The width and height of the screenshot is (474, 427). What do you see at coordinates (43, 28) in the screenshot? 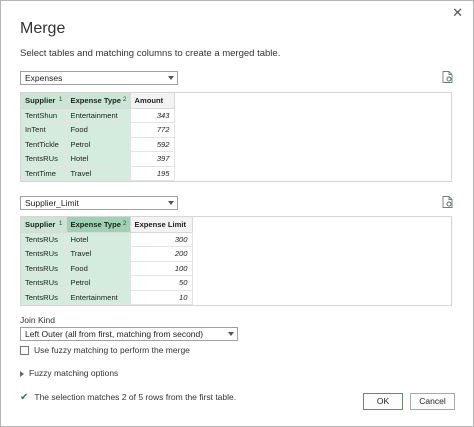
I see `dialog-title: Merge` at bounding box center [43, 28].